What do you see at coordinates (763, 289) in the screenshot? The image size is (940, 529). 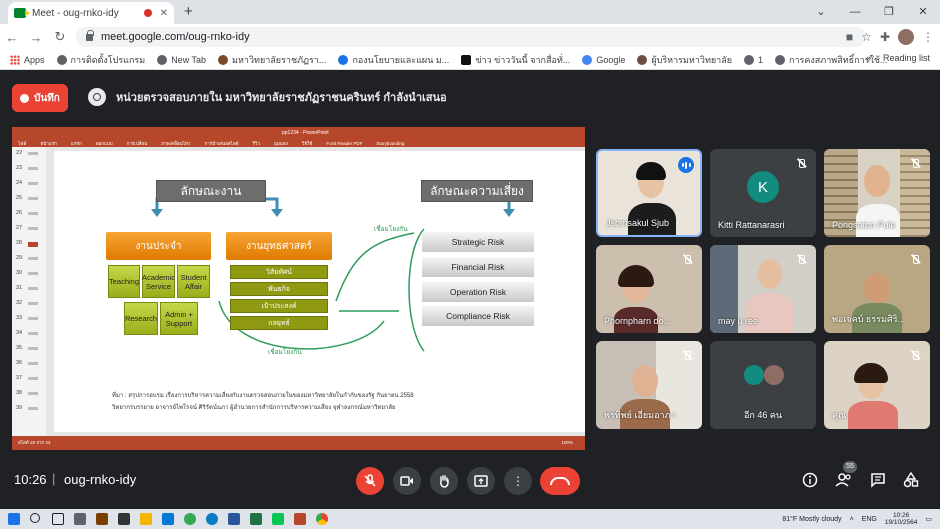 I see `participant-tile: may u ree` at bounding box center [763, 289].